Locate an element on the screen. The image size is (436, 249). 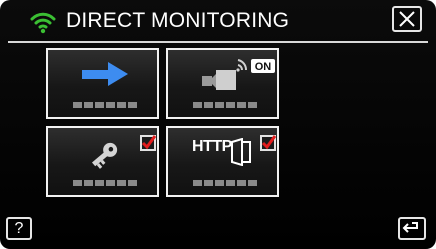
http-checkbox is located at coordinates (268, 143).